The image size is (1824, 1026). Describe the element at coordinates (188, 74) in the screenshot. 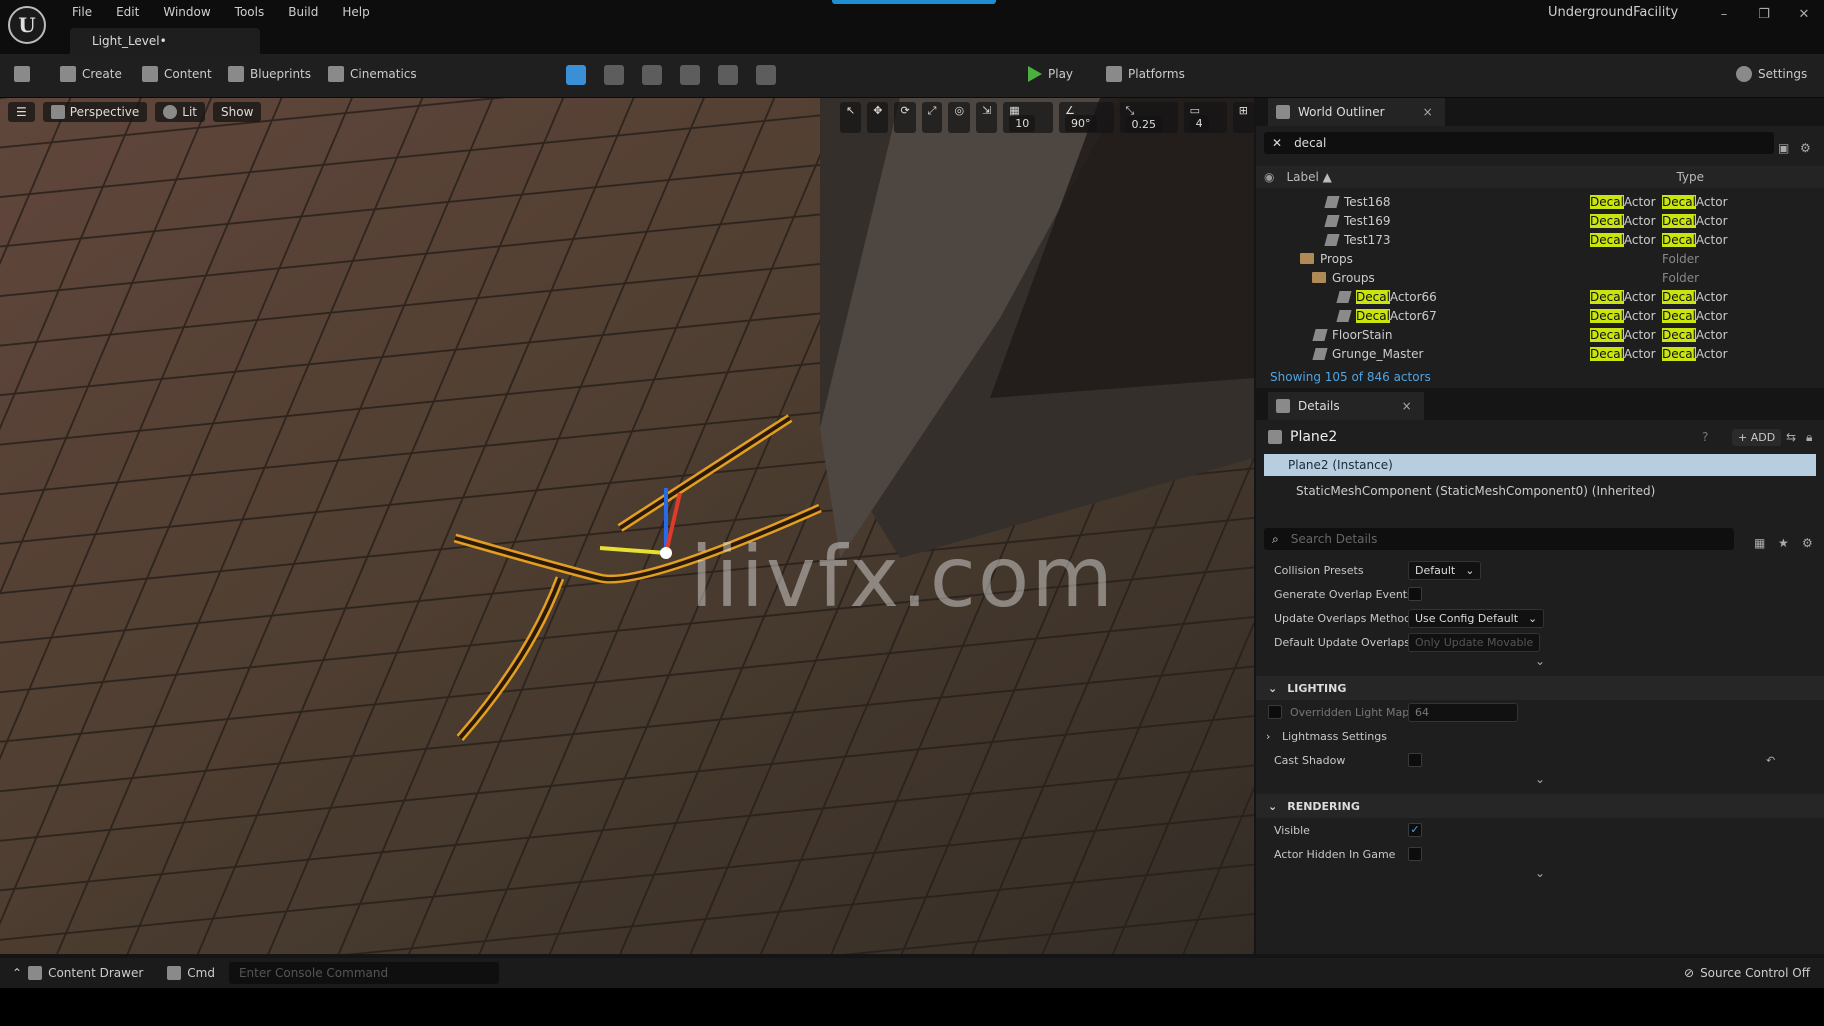

I see `content-label: Content` at that location.